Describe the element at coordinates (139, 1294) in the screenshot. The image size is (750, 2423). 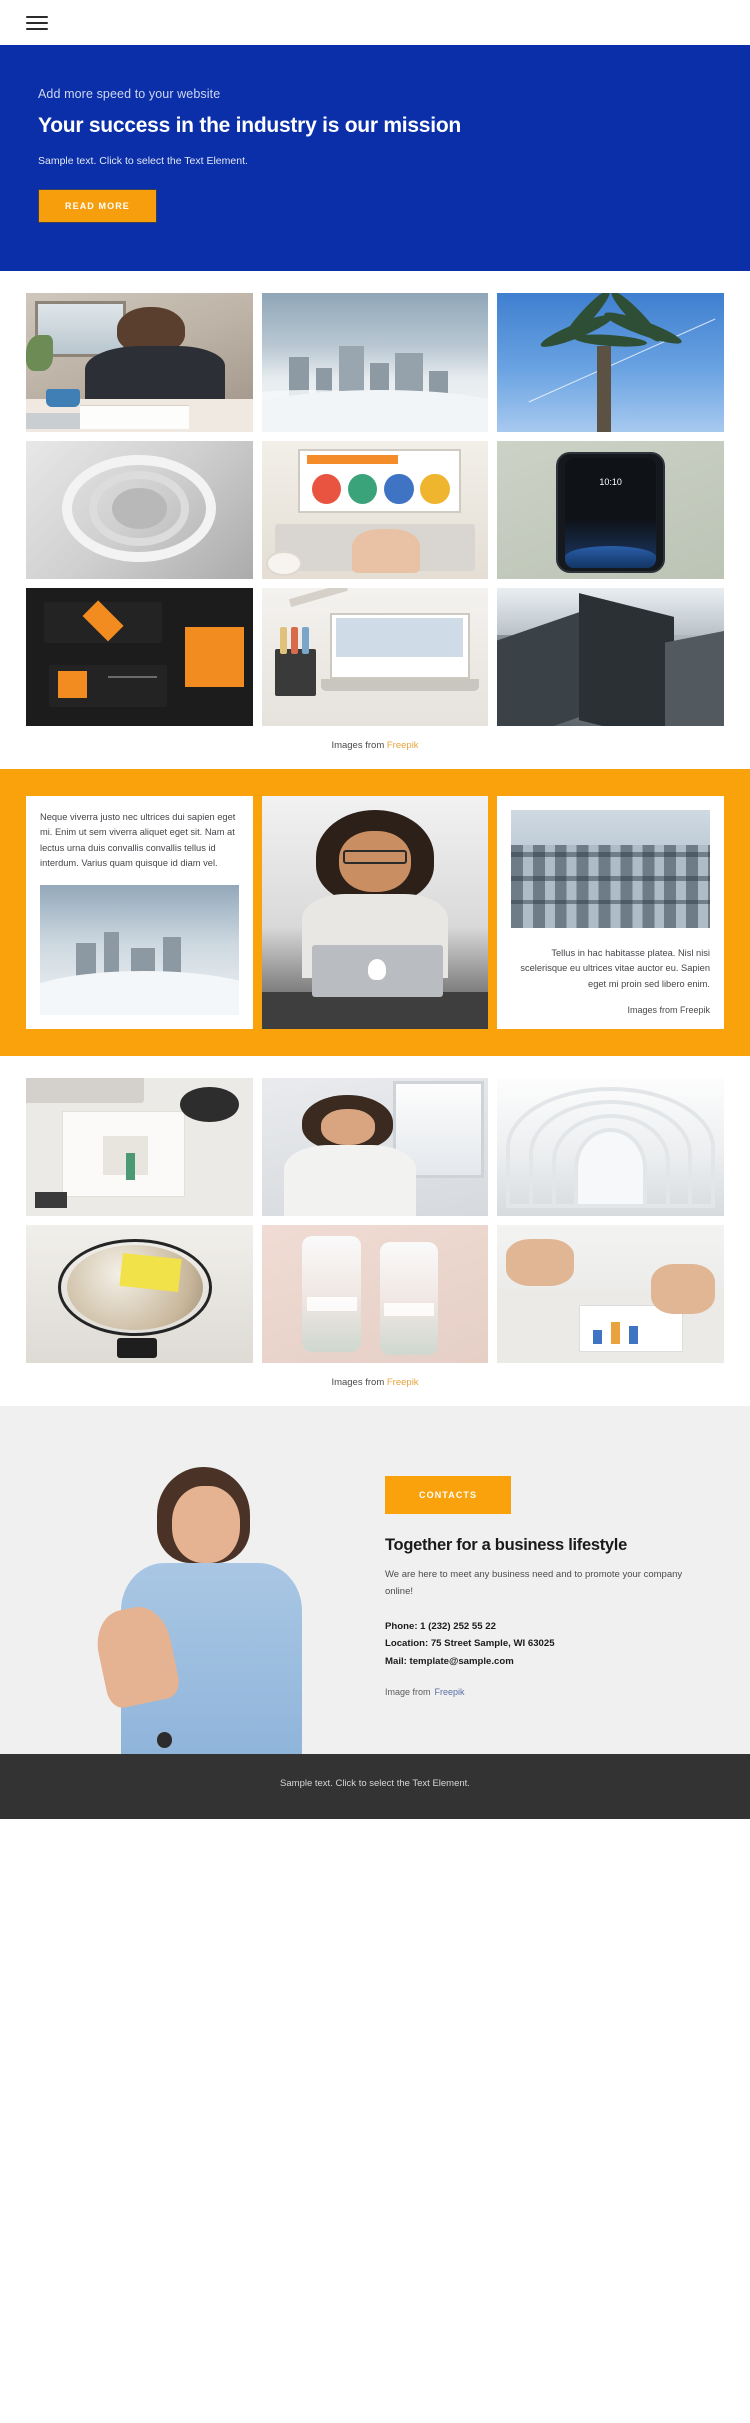
I see `gallery-tile-globe-with-sticky-note` at that location.